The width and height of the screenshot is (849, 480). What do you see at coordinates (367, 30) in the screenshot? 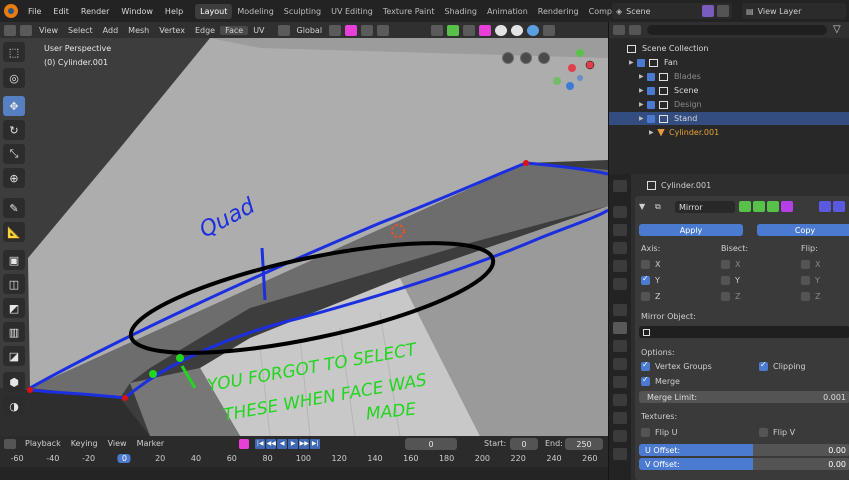
I see `proportional-edit-icon` at bounding box center [367, 30].